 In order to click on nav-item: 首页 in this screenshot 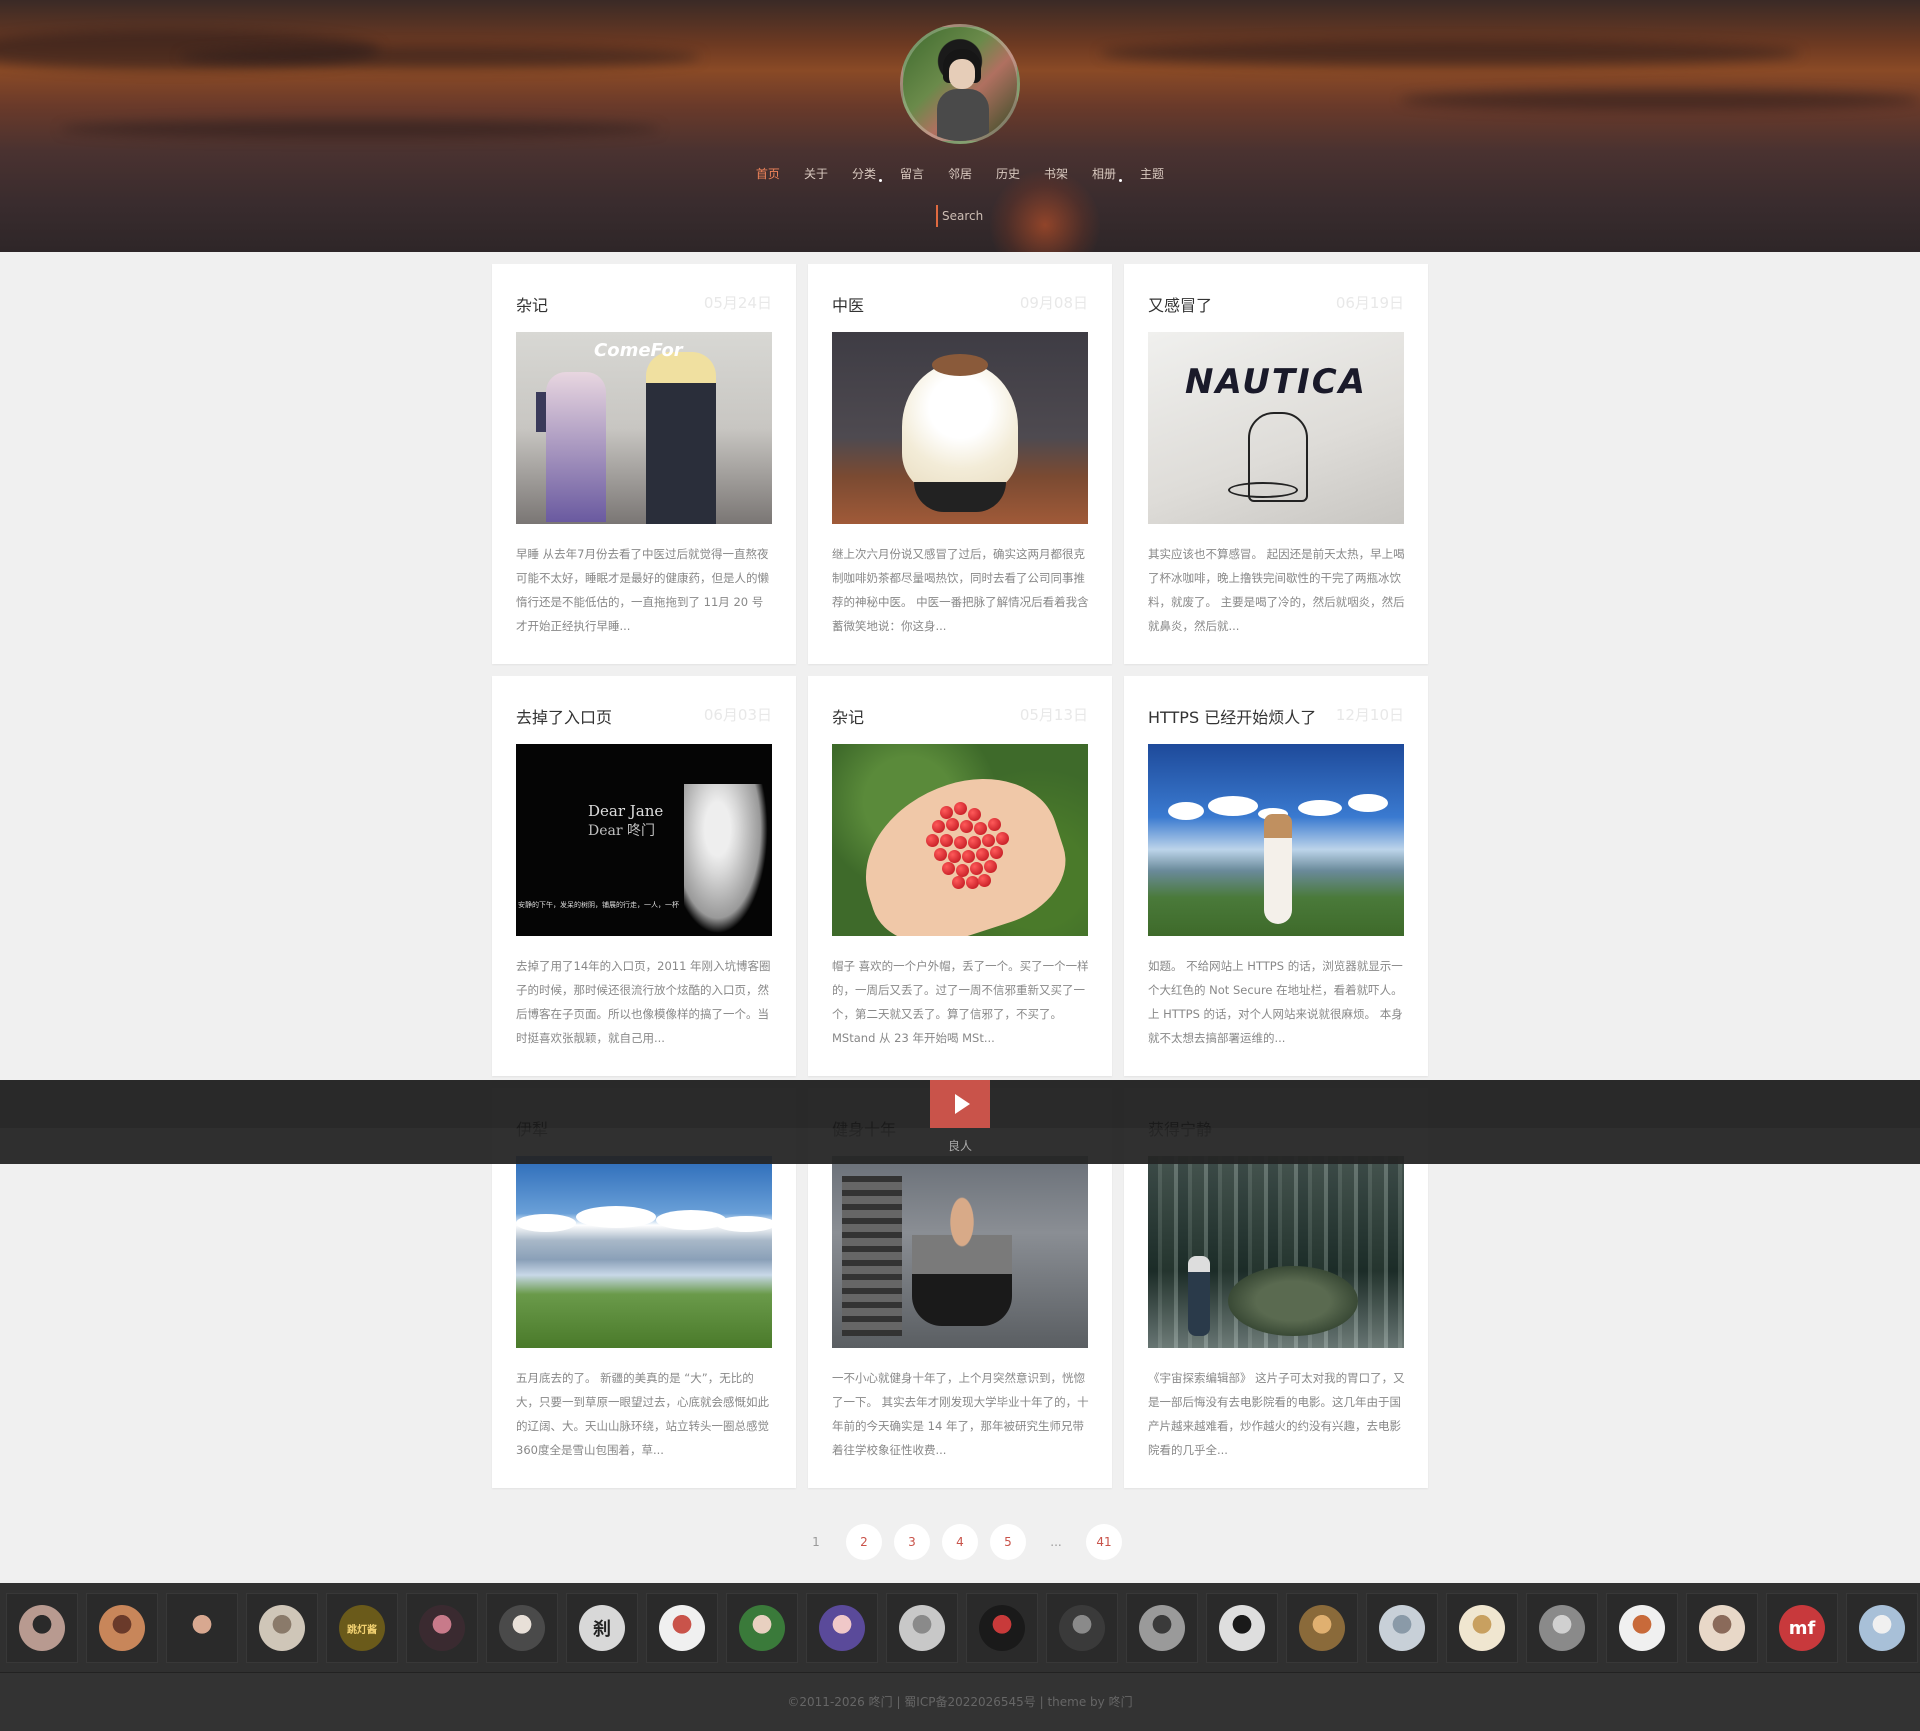, I will do `click(768, 174)`.